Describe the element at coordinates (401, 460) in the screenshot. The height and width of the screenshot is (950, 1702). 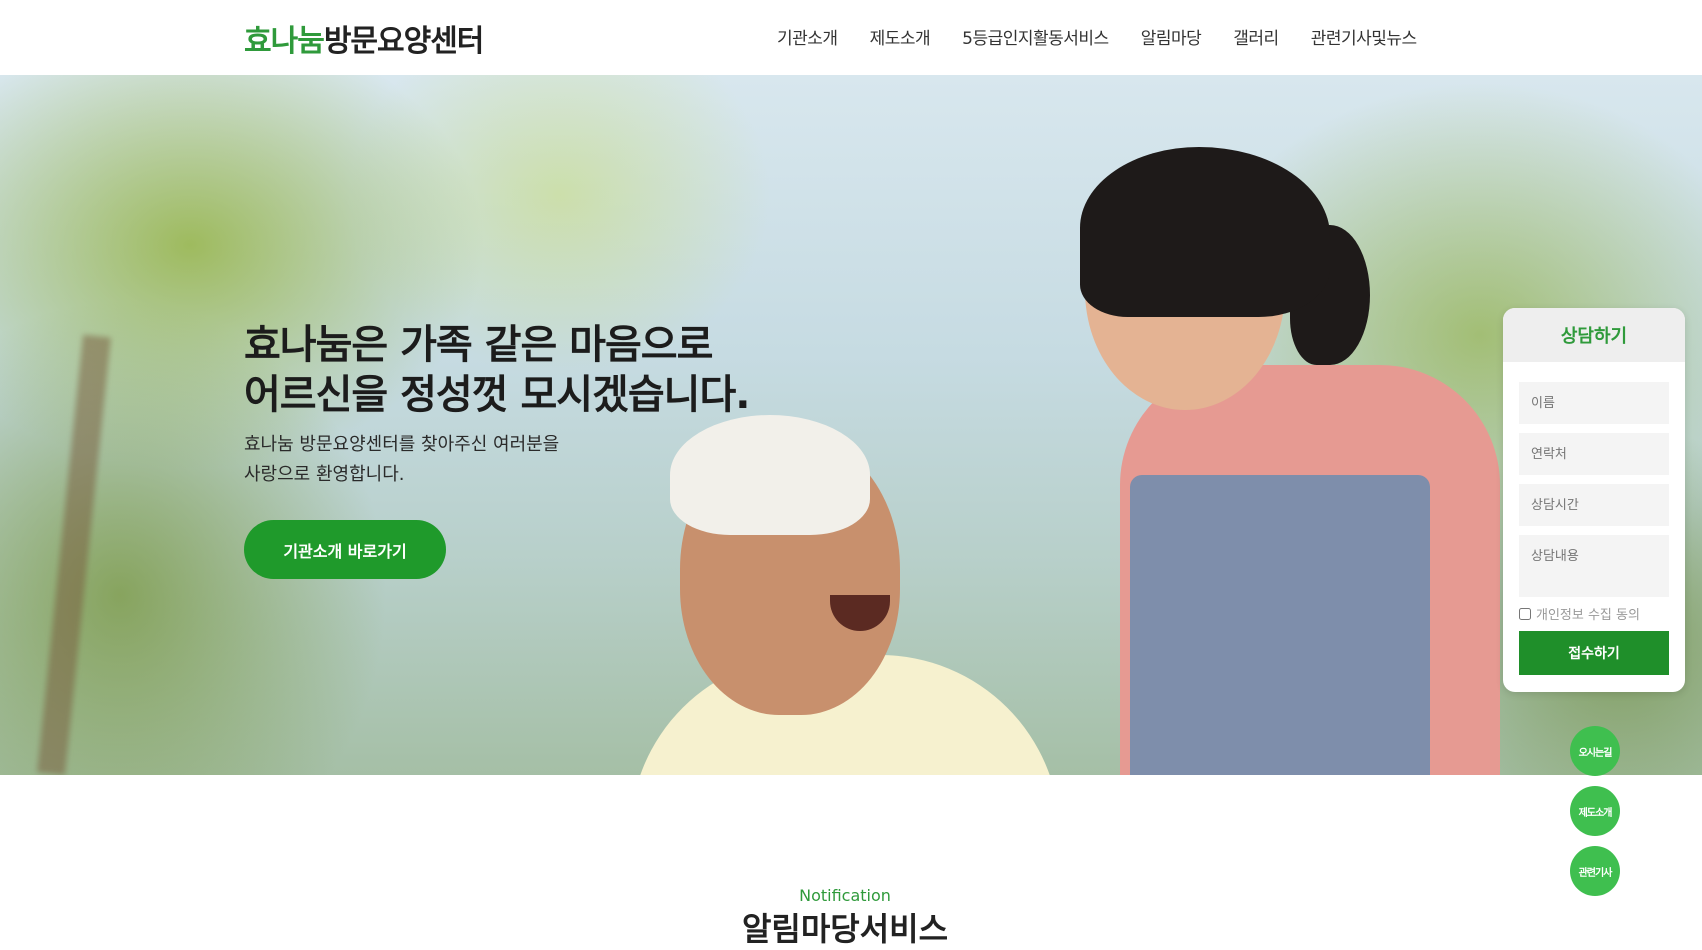
I see `hero-subtitle: 효나눔 방문요양센터를 찾아주신 여러분을 사랑으로 환영합니다.` at that location.